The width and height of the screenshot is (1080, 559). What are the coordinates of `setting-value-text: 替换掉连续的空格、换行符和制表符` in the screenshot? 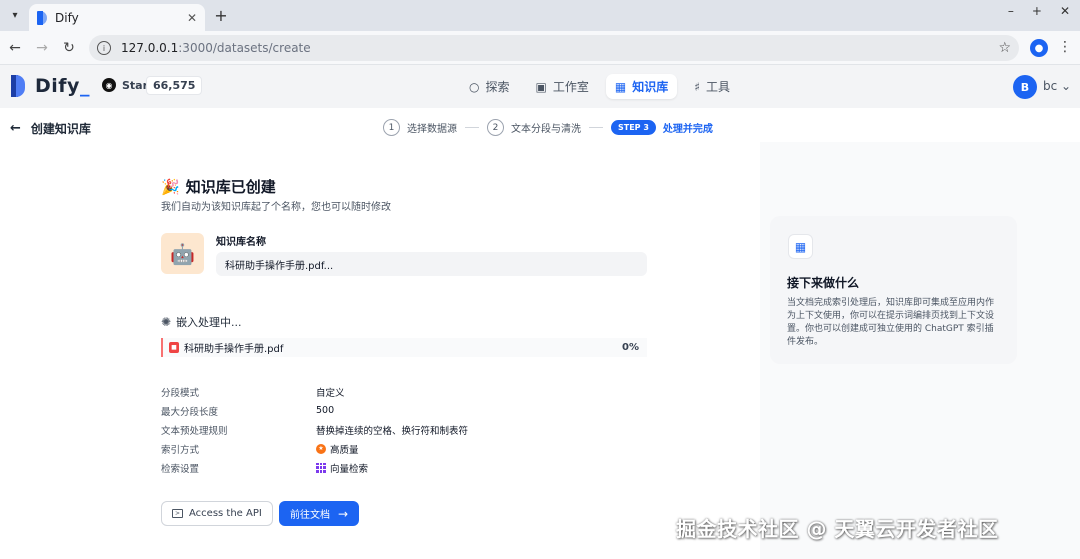 It's located at (392, 431).